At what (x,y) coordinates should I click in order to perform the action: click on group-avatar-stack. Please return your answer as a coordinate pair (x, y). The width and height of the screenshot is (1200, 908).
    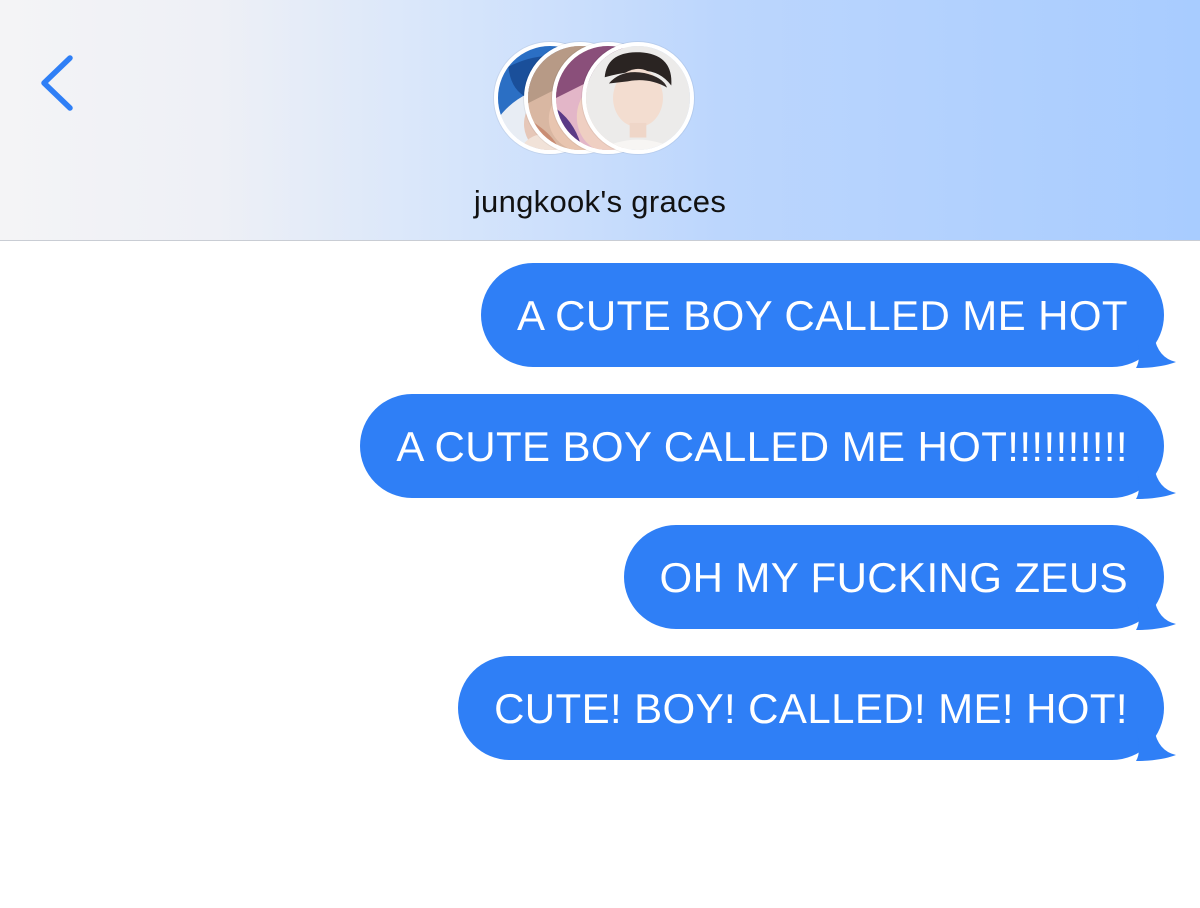
    Looking at the image, I should click on (601, 102).